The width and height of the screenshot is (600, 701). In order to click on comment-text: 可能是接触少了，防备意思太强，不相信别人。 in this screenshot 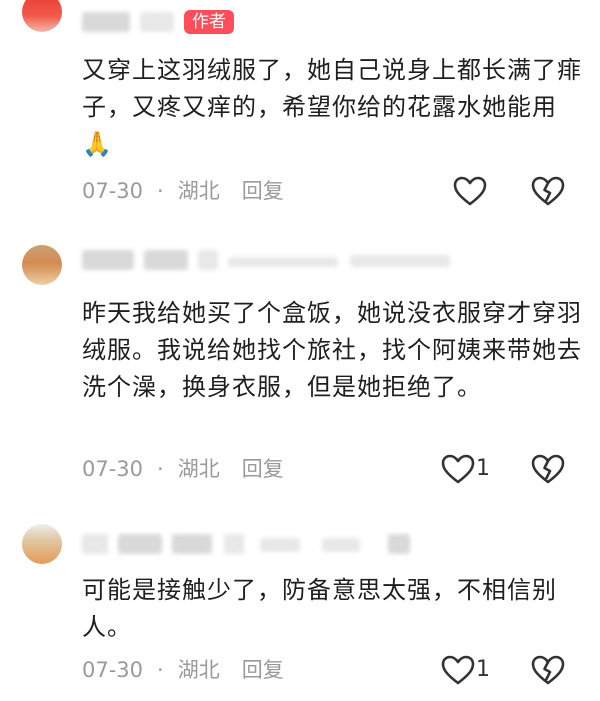, I will do `click(319, 608)`.